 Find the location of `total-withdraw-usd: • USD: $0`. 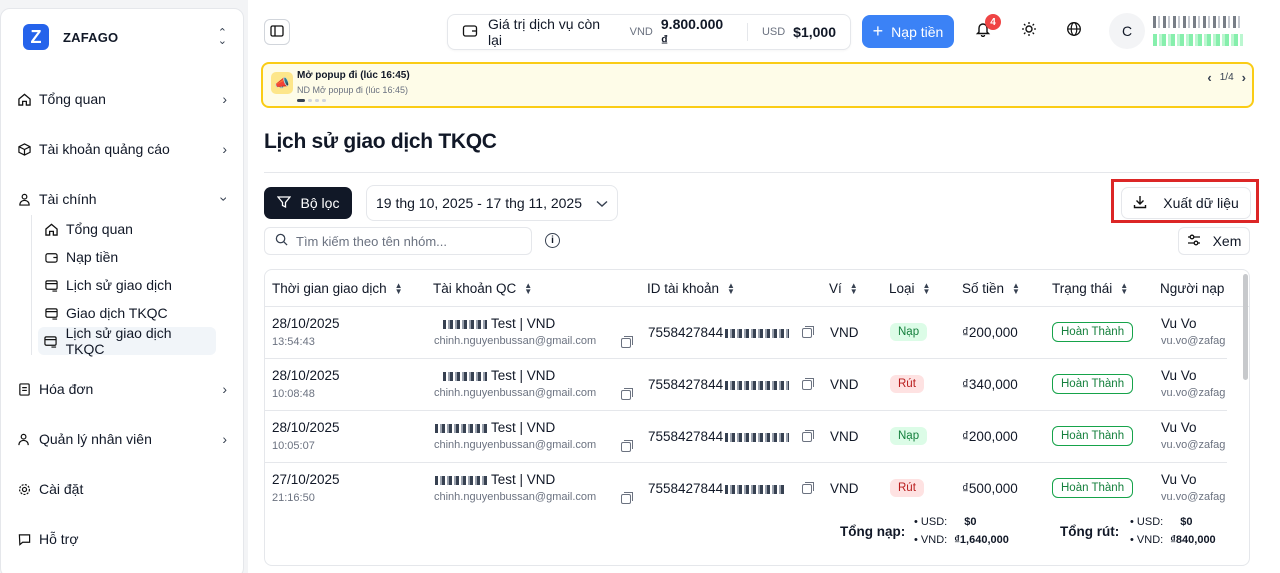

total-withdraw-usd: • USD: $0 is located at coordinates (1161, 522).